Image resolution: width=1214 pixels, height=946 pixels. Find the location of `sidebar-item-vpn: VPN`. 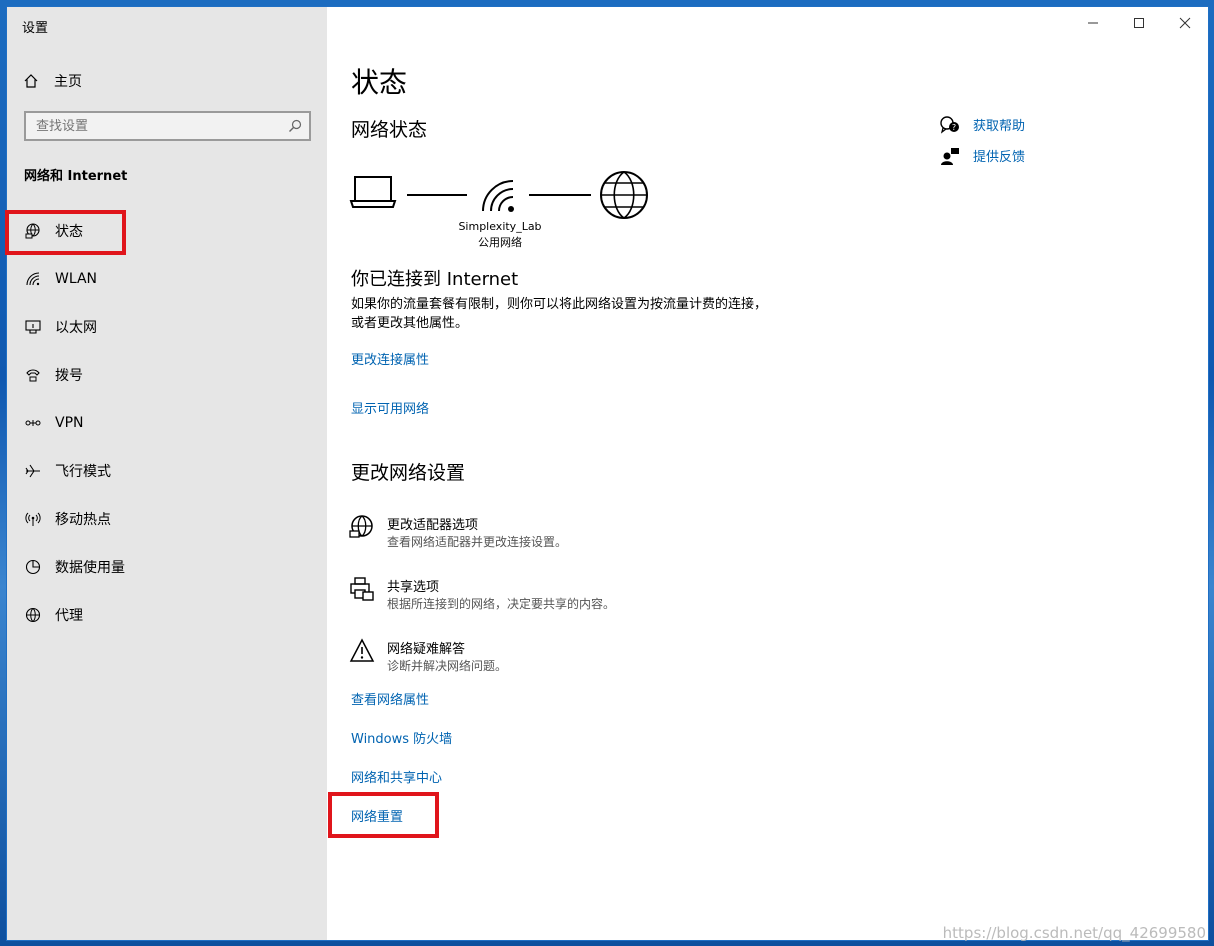

sidebar-item-vpn: VPN is located at coordinates (167, 423).